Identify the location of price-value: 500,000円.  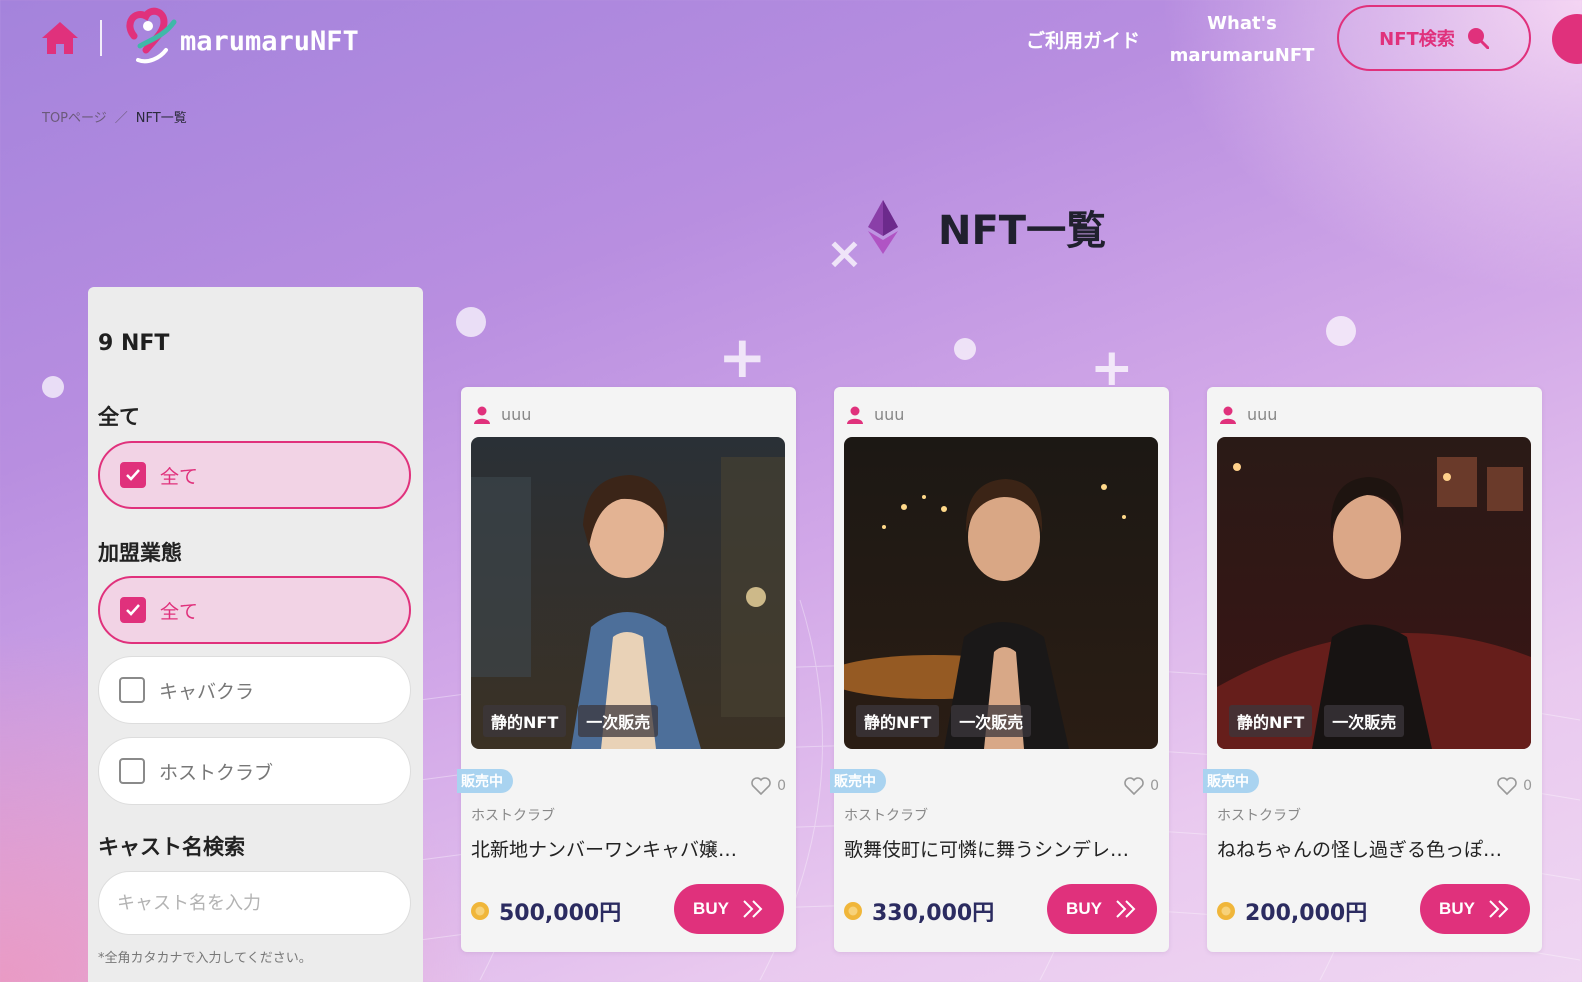
(560, 913).